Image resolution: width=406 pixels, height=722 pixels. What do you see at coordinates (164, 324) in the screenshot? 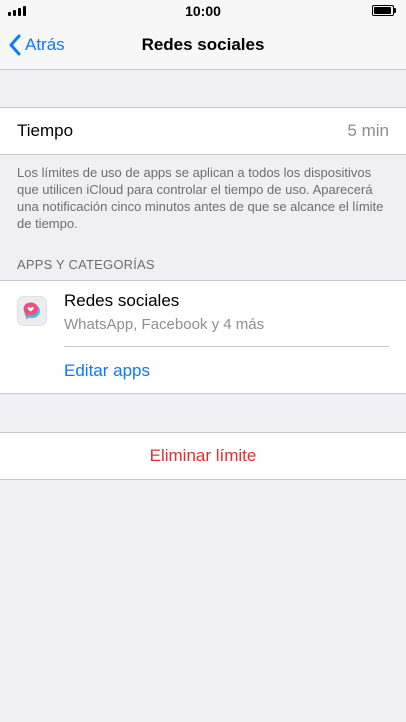
I see `category-subtitle: WhatsApp, Facebook y 4 más` at bounding box center [164, 324].